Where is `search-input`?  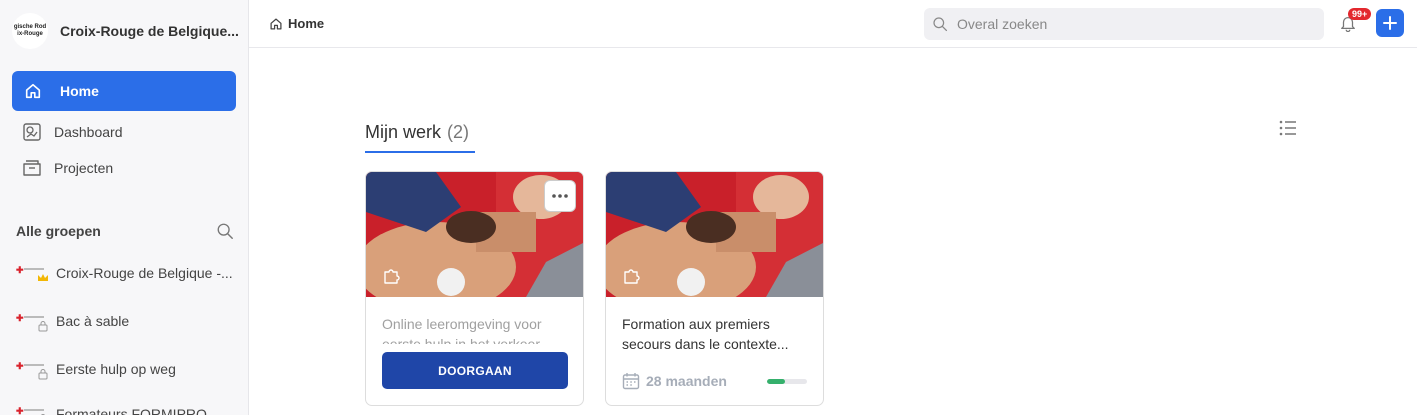 search-input is located at coordinates (1127, 24).